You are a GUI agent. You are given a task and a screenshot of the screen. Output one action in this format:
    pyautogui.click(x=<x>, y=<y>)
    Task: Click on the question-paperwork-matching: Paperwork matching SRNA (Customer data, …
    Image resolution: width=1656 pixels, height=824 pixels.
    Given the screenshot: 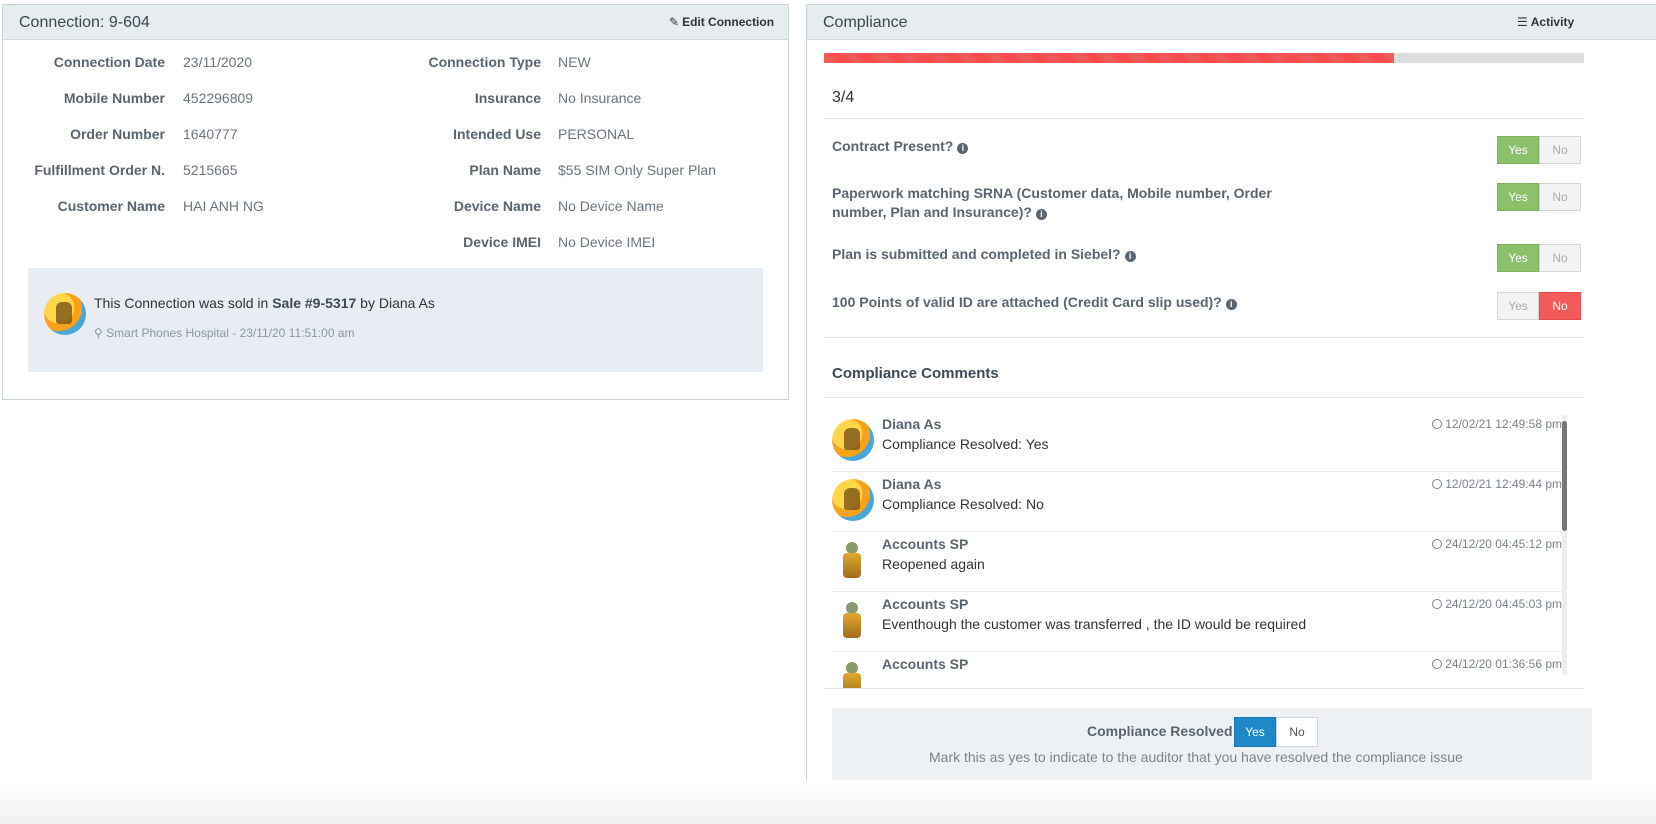 What is the action you would take?
    pyautogui.click(x=1062, y=203)
    